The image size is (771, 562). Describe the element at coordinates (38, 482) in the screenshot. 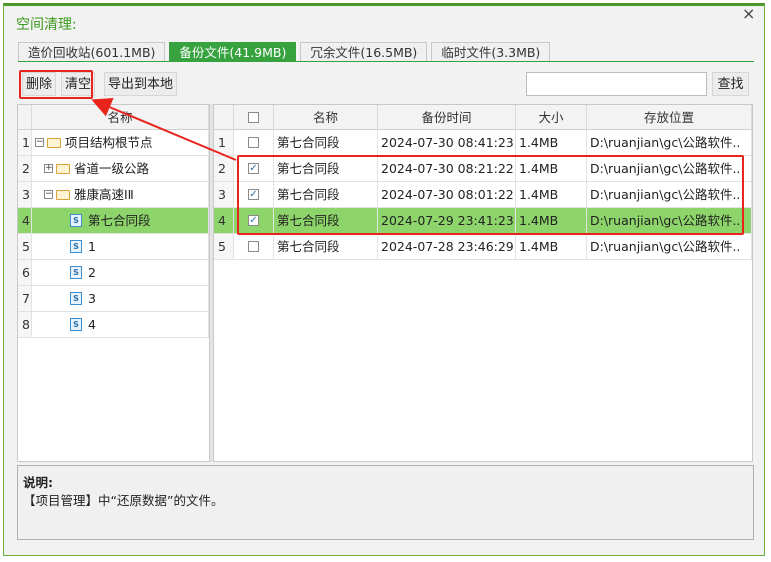

I see `description-title: 说明:` at that location.